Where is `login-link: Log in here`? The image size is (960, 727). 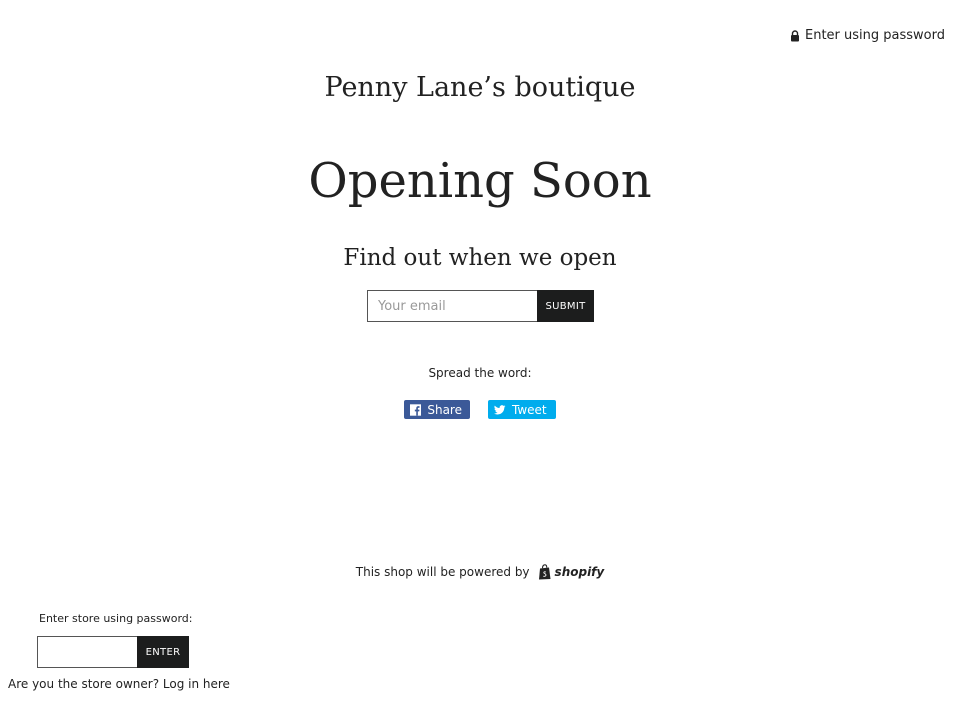 login-link: Log in here is located at coordinates (196, 684).